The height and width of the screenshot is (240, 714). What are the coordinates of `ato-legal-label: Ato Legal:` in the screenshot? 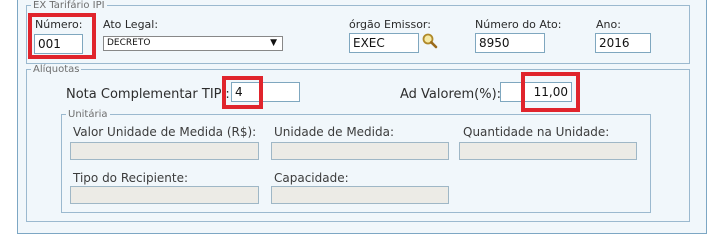 It's located at (131, 24).